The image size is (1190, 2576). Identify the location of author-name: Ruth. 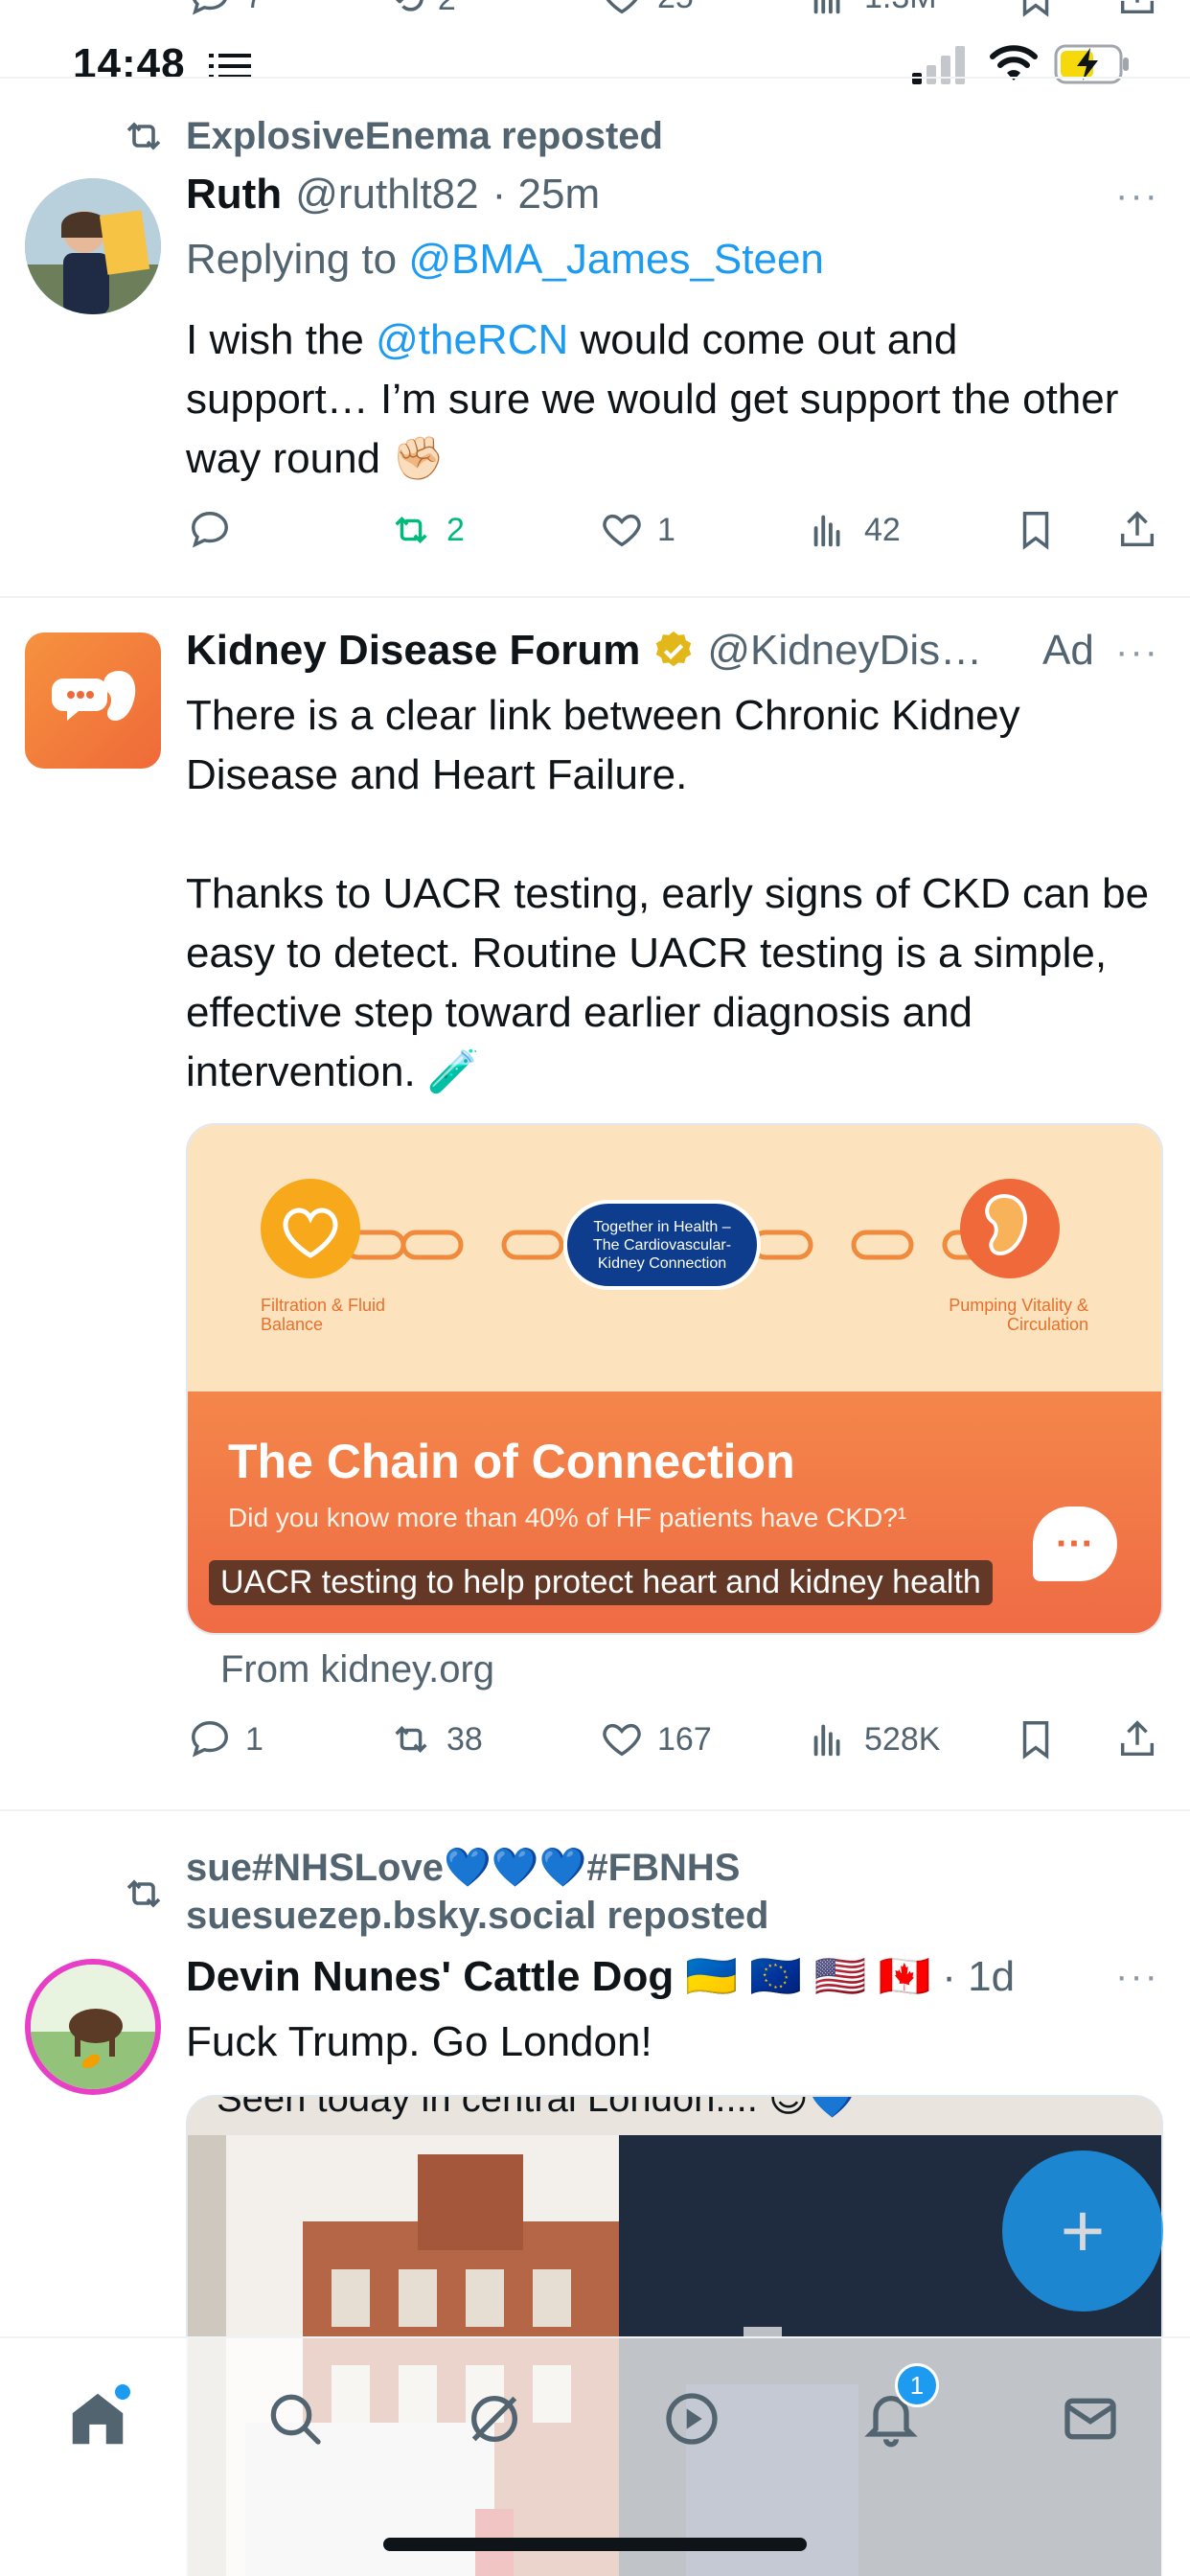
(234, 194).